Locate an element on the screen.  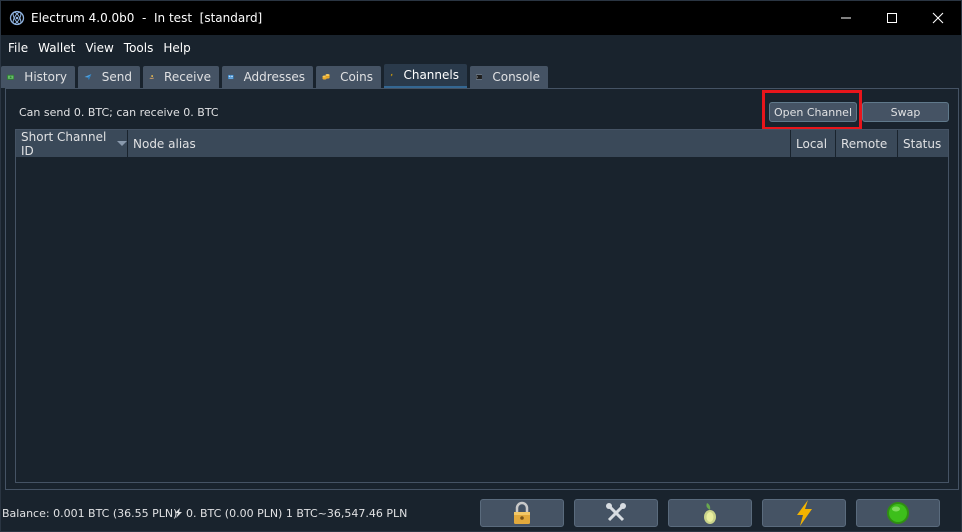
lightning-network-button is located at coordinates (804, 513).